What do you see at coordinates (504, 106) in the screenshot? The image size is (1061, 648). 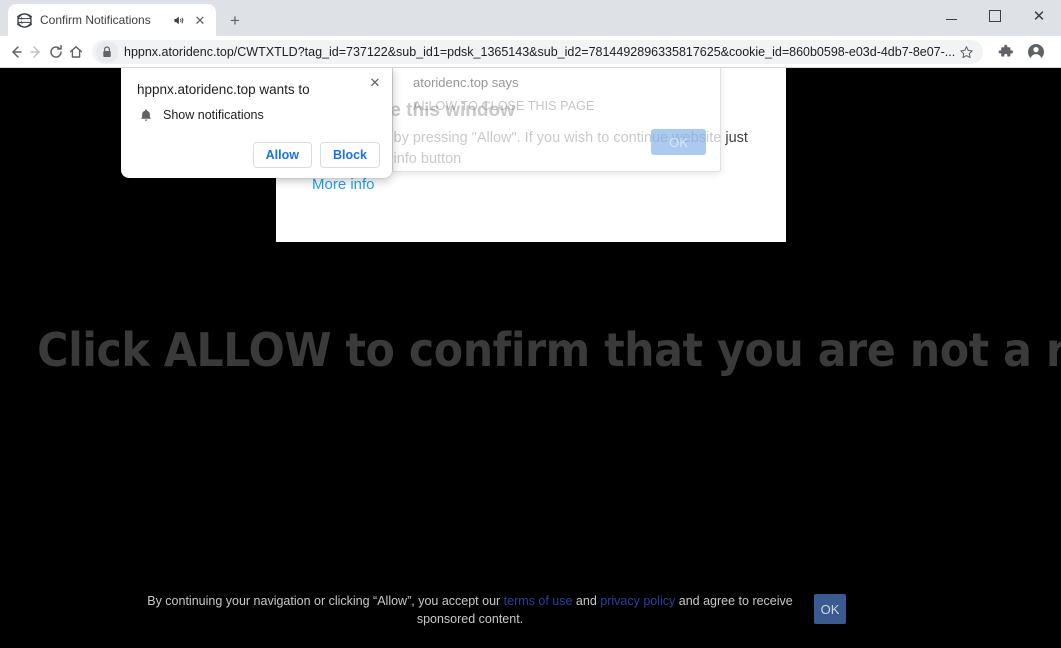 I see `alert-message: ALLOW TO CLOSE THIS PAGE` at bounding box center [504, 106].